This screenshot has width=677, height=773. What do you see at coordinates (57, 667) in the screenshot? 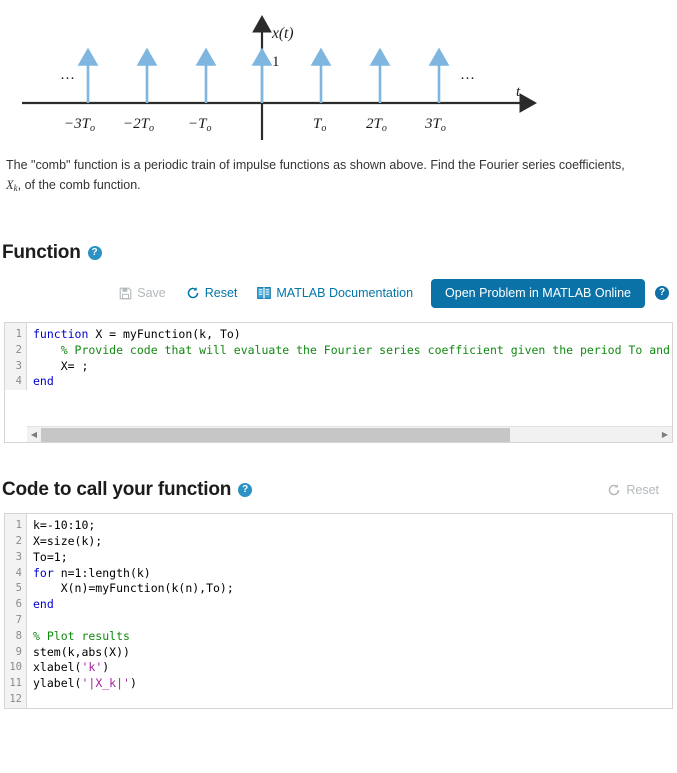
I see `code-token: xlabel(` at bounding box center [57, 667].